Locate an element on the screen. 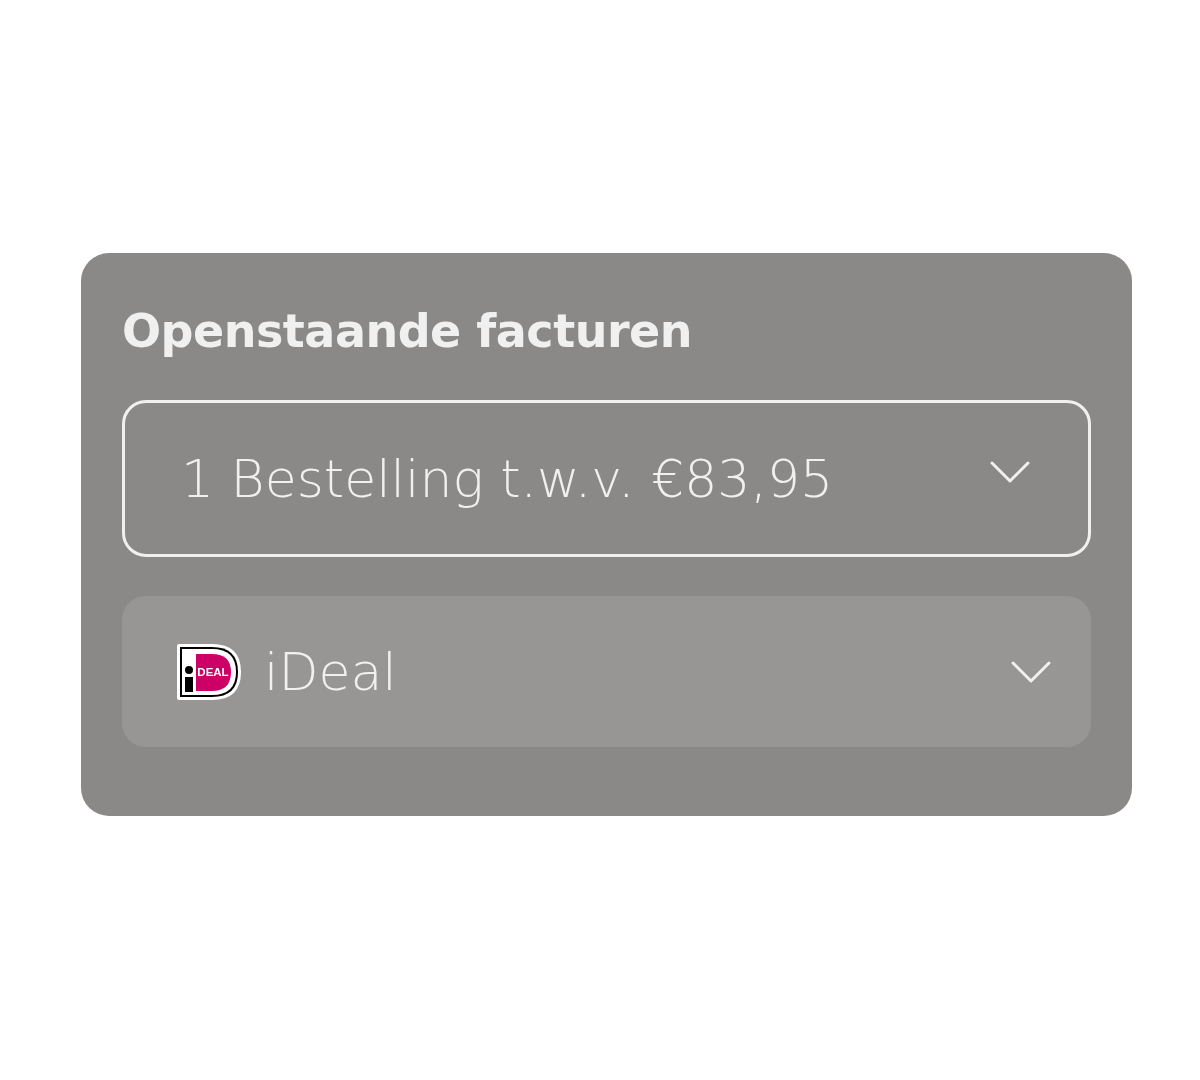  ideal-logo-icon: DEAL is located at coordinates (209, 671).